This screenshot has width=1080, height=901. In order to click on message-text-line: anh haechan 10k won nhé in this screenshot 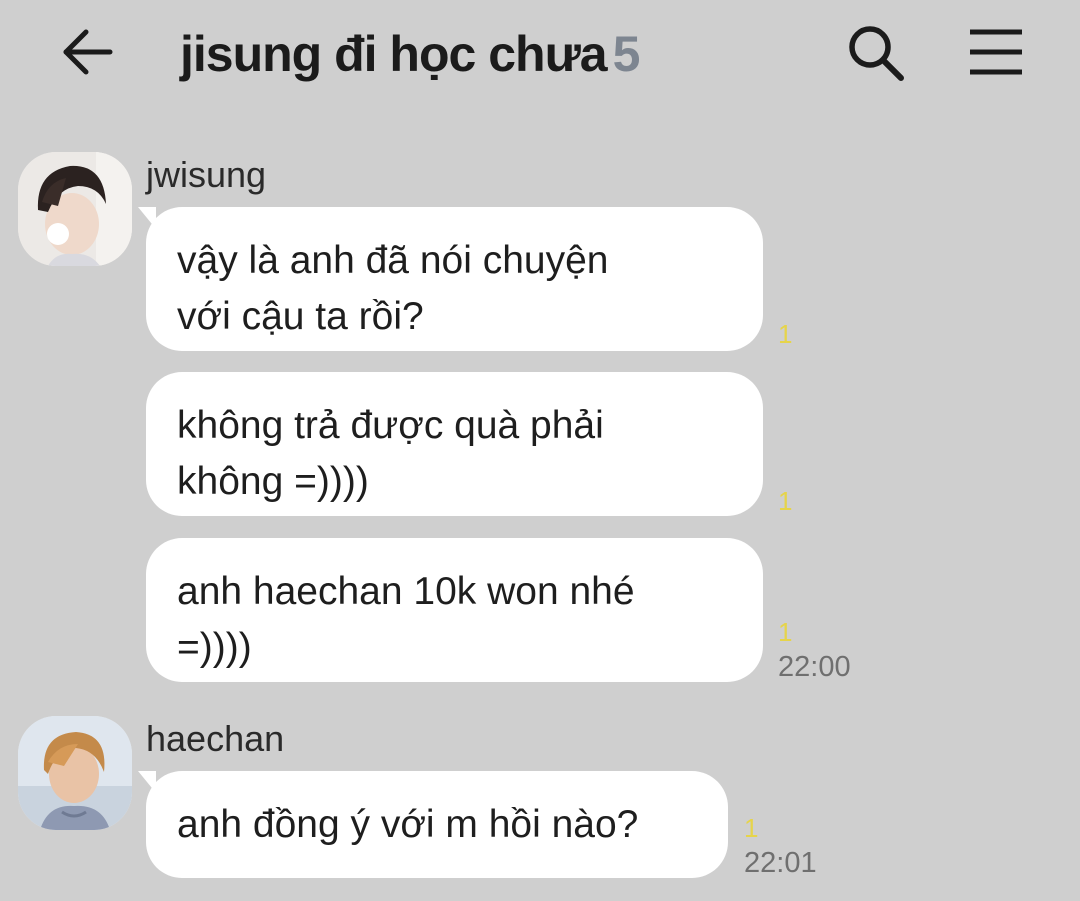, I will do `click(406, 591)`.